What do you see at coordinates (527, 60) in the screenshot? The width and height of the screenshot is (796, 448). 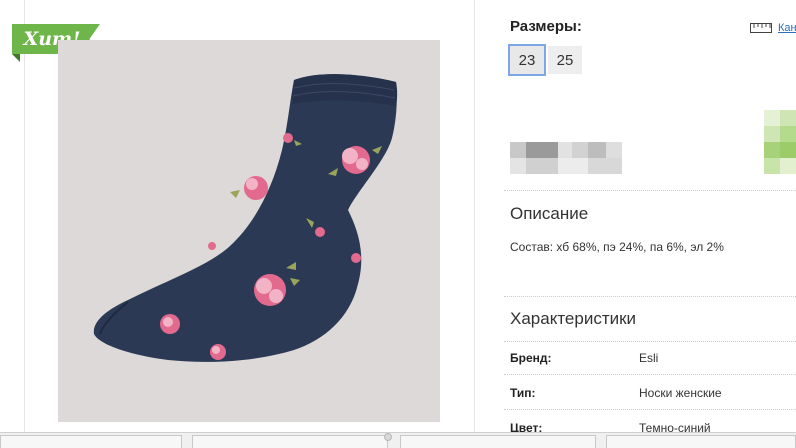 I see `size-option-23: 23` at bounding box center [527, 60].